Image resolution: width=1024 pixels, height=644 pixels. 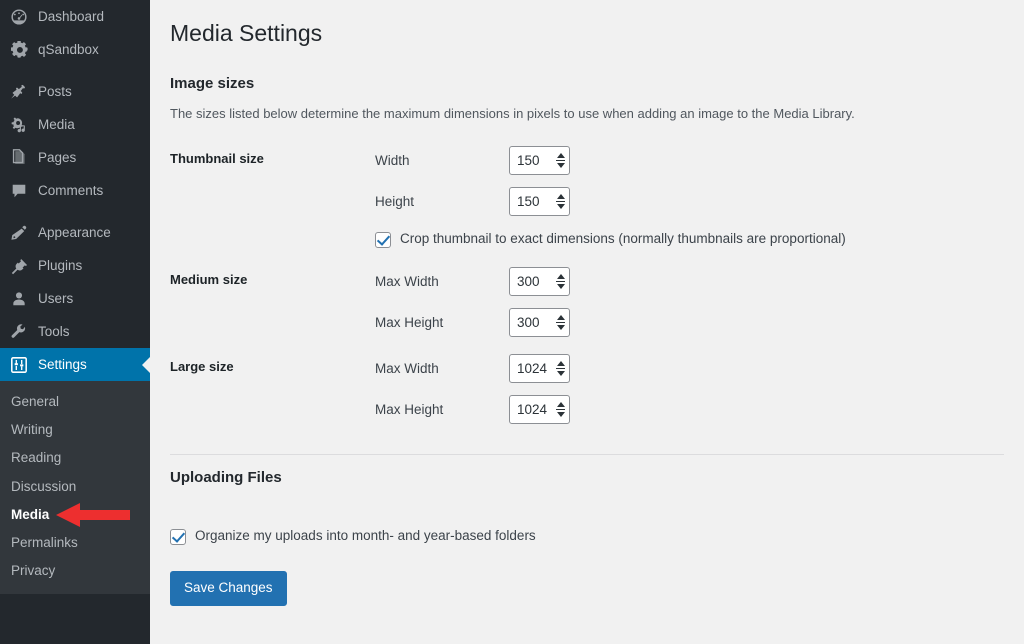 I want to click on large-max-height-spinner, so click(x=560, y=409).